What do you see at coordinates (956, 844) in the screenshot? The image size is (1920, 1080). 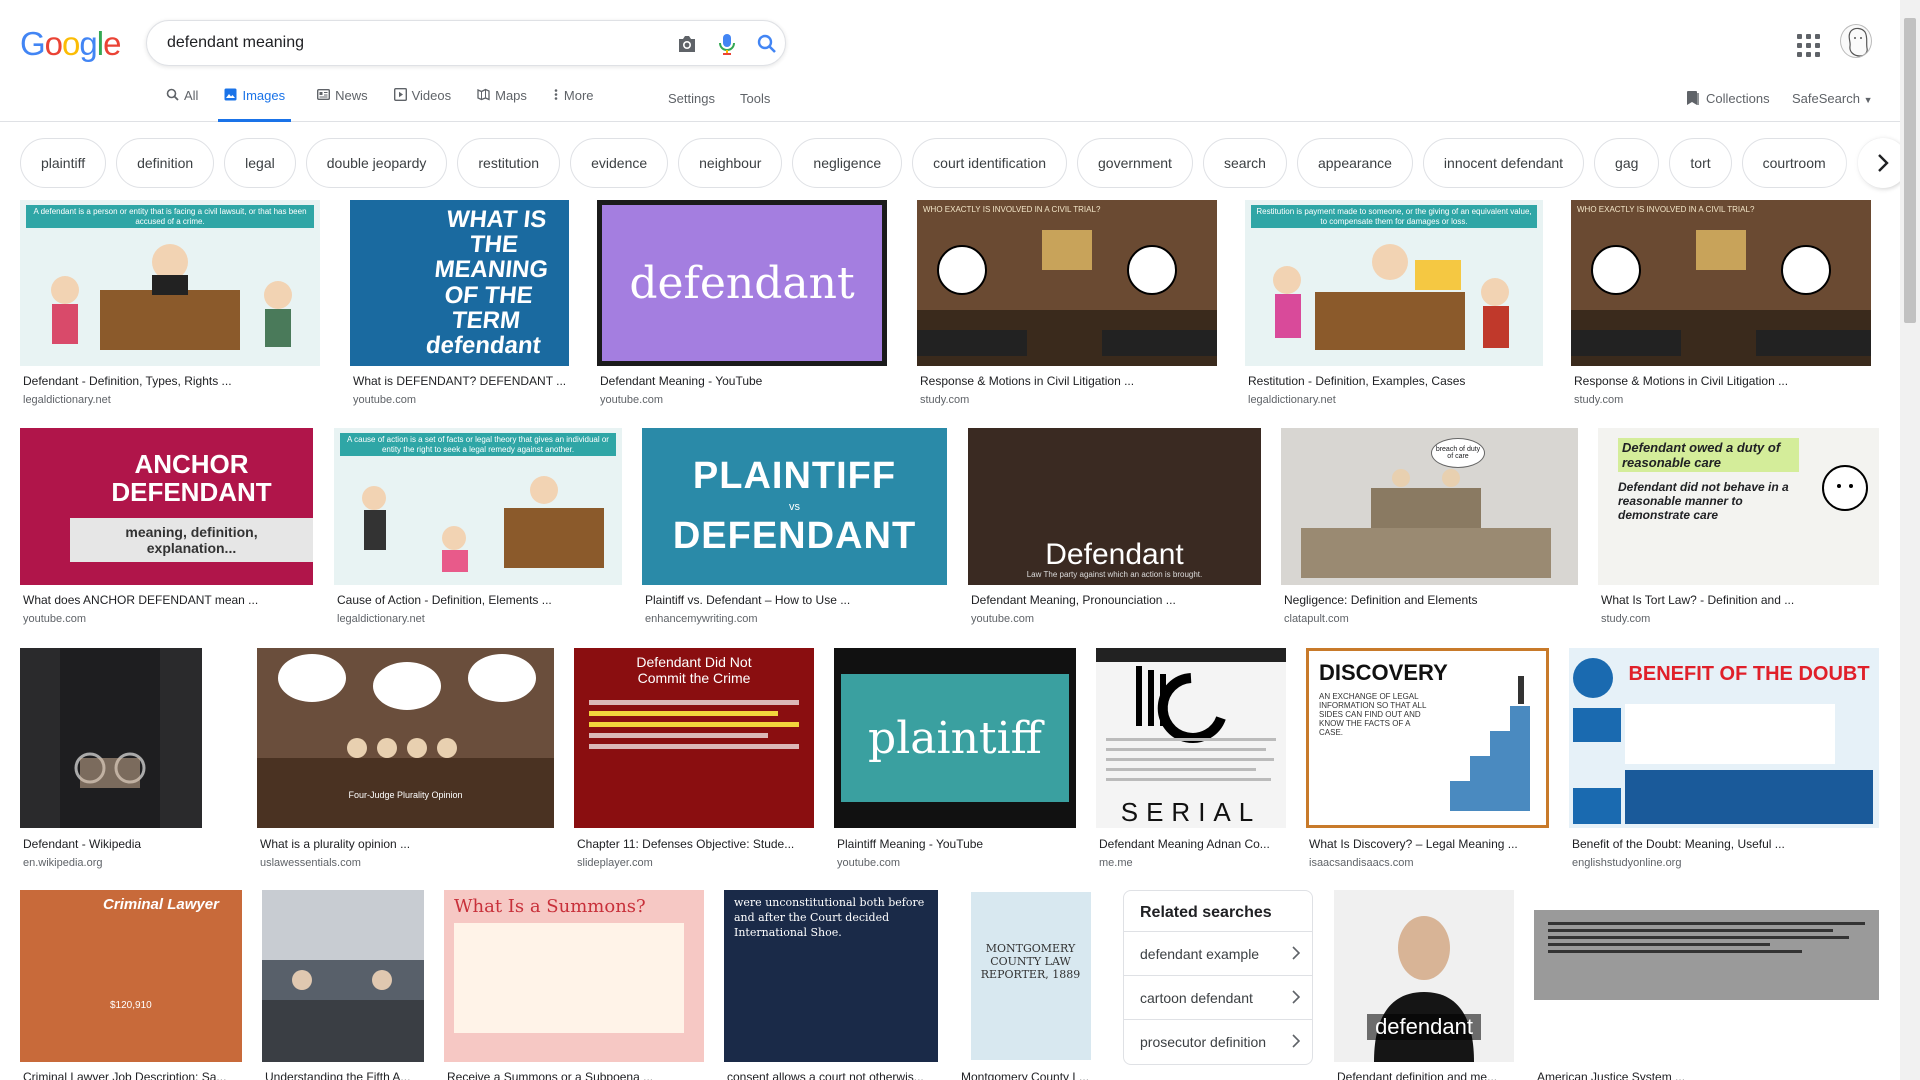 I see `result-title: Plaintiff Meaning - YouTube` at bounding box center [956, 844].